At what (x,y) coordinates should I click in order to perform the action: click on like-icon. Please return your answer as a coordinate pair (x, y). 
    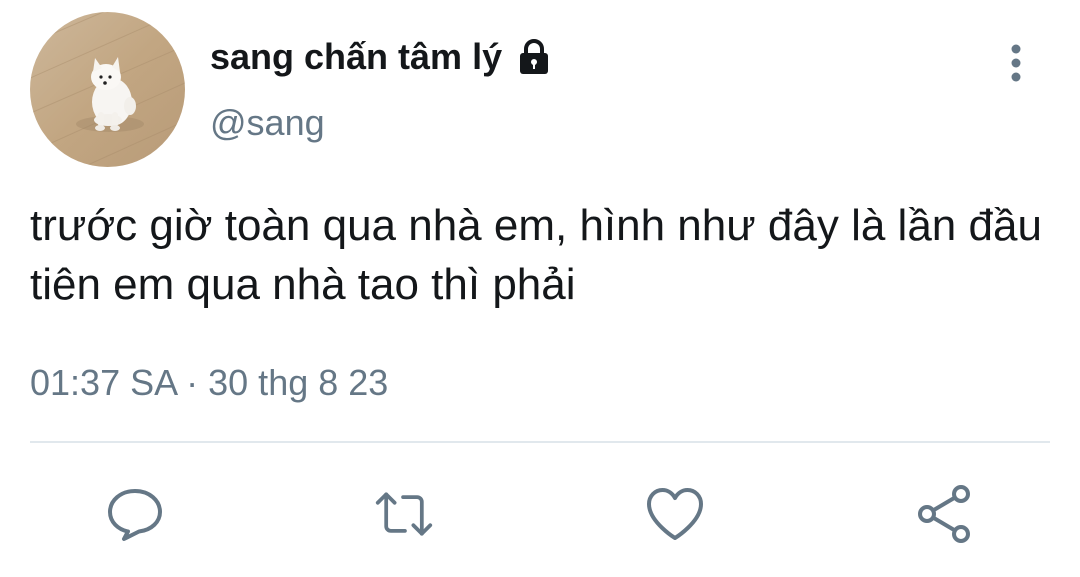
    Looking at the image, I should click on (675, 514).